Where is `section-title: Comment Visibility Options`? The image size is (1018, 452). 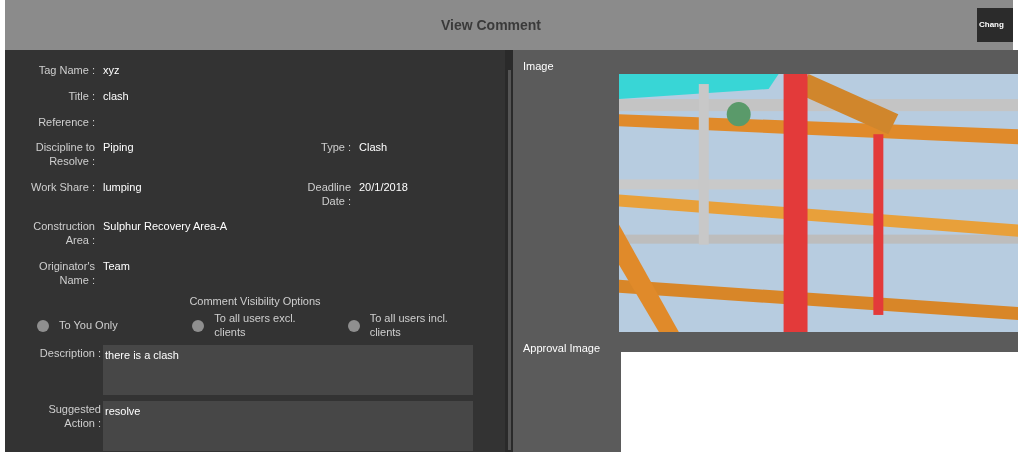 section-title: Comment Visibility Options is located at coordinates (255, 302).